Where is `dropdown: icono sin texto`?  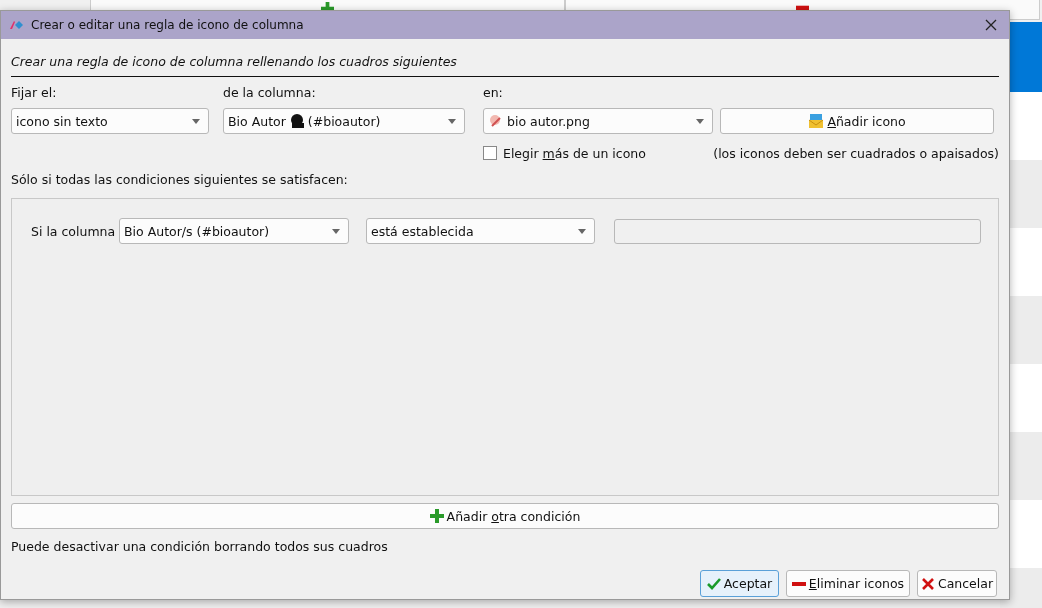
dropdown: icono sin texto is located at coordinates (110, 121).